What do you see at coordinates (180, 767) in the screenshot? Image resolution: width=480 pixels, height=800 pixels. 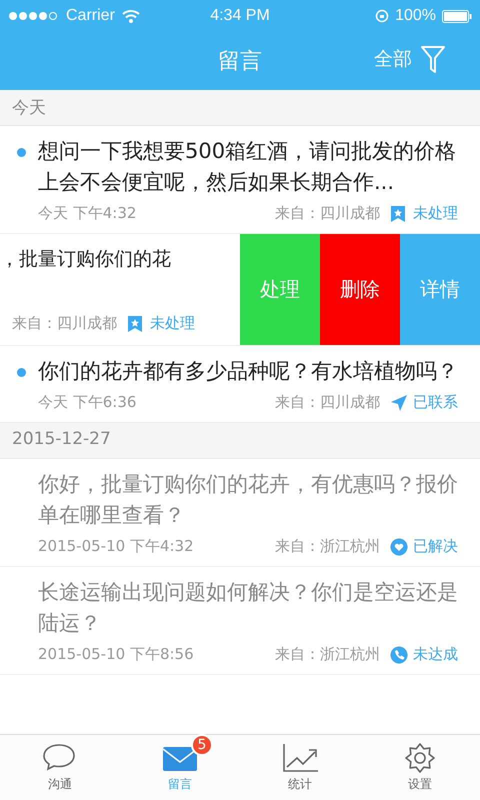 I see `tab-bar-item: 5 留言` at bounding box center [180, 767].